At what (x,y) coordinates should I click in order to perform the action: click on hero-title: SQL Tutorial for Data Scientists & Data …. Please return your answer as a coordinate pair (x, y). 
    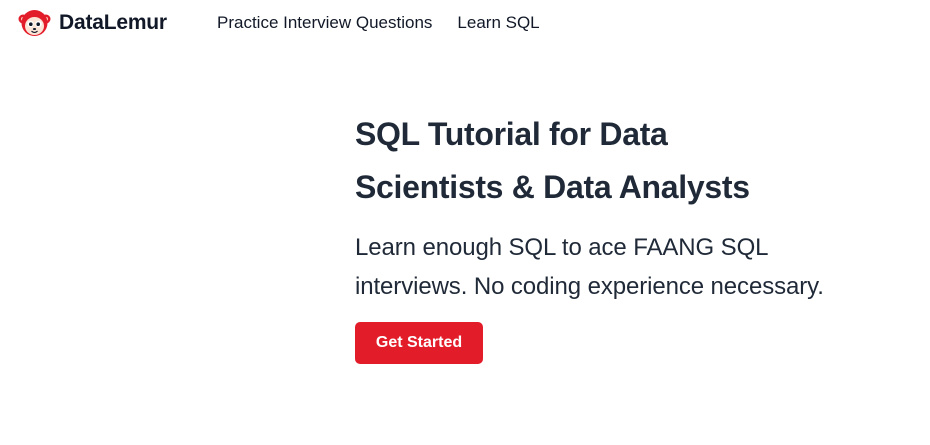
    Looking at the image, I should click on (635, 161).